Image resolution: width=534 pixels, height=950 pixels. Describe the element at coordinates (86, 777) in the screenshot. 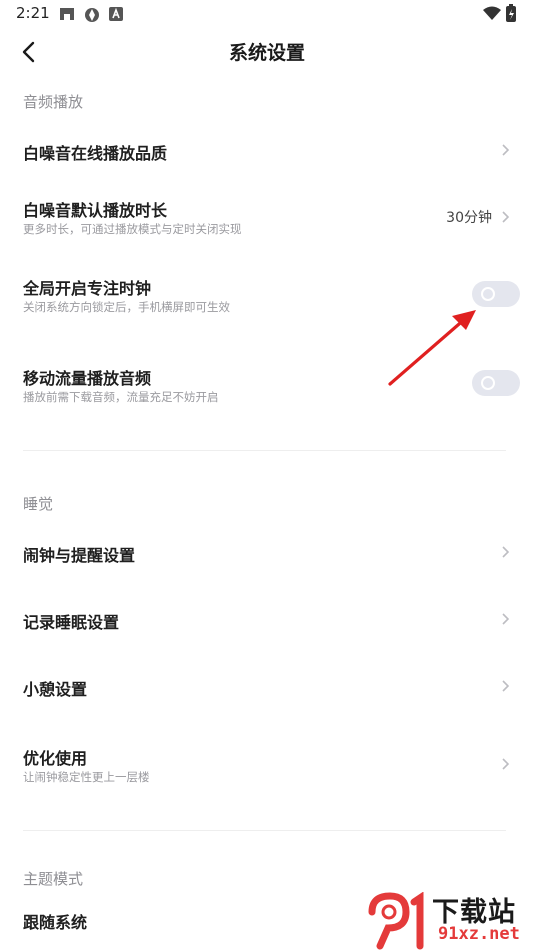

I see `setting-subtitle: 让闹钟稳定性更上一层楼` at that location.